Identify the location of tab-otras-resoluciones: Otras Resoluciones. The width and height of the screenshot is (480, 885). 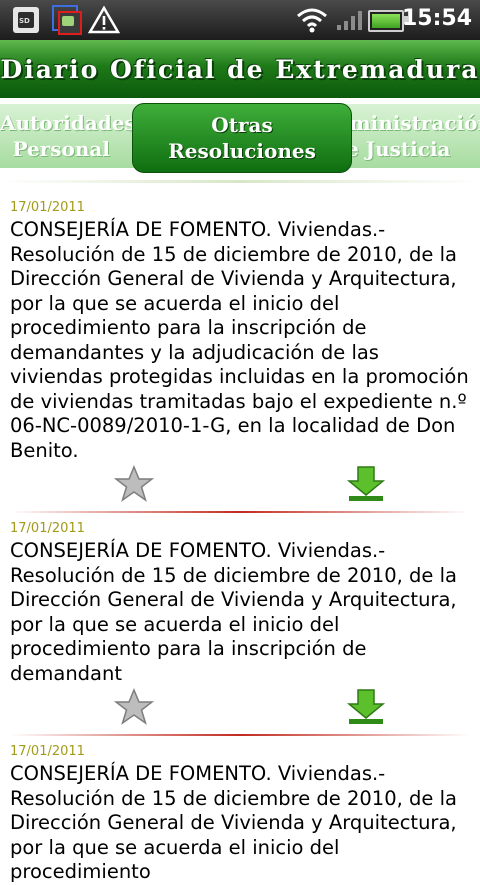
(242, 138).